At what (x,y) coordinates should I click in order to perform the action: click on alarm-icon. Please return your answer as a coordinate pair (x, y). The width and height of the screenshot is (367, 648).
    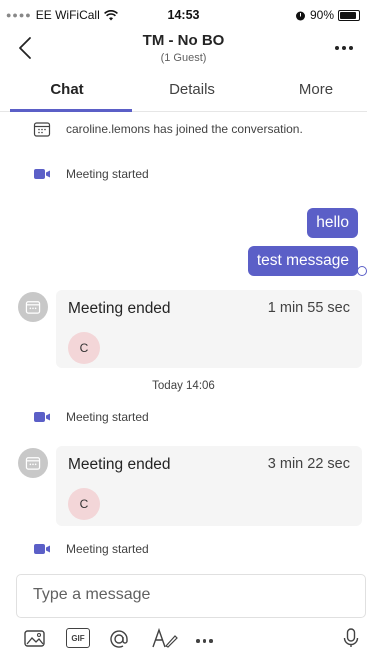
    Looking at the image, I should click on (300, 15).